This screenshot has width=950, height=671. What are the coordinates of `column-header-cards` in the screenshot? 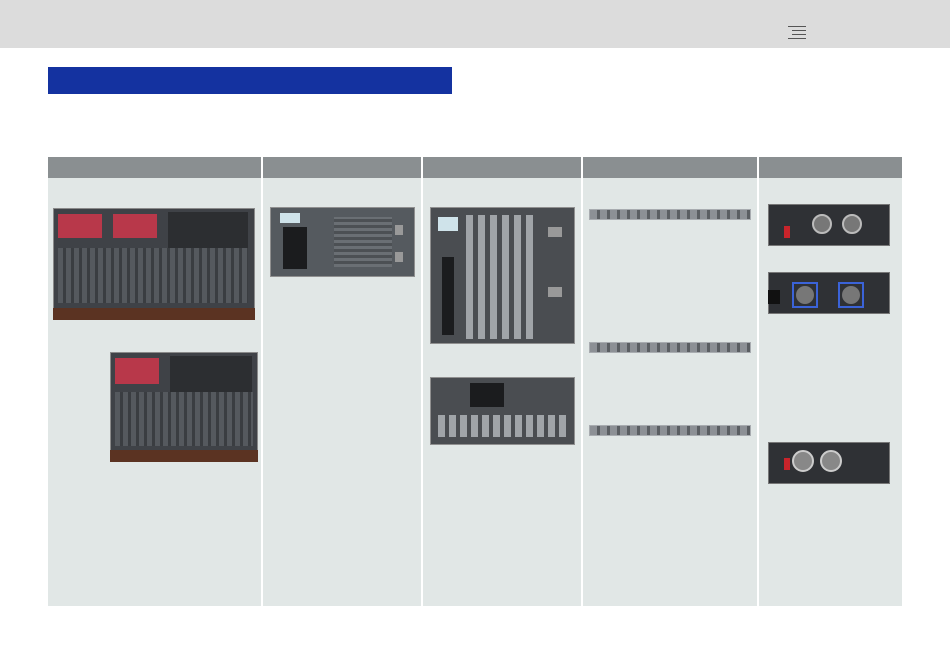 It's located at (830, 167).